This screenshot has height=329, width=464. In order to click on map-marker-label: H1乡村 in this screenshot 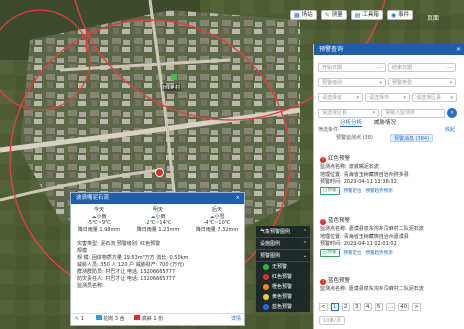, I will do `click(171, 87)`.